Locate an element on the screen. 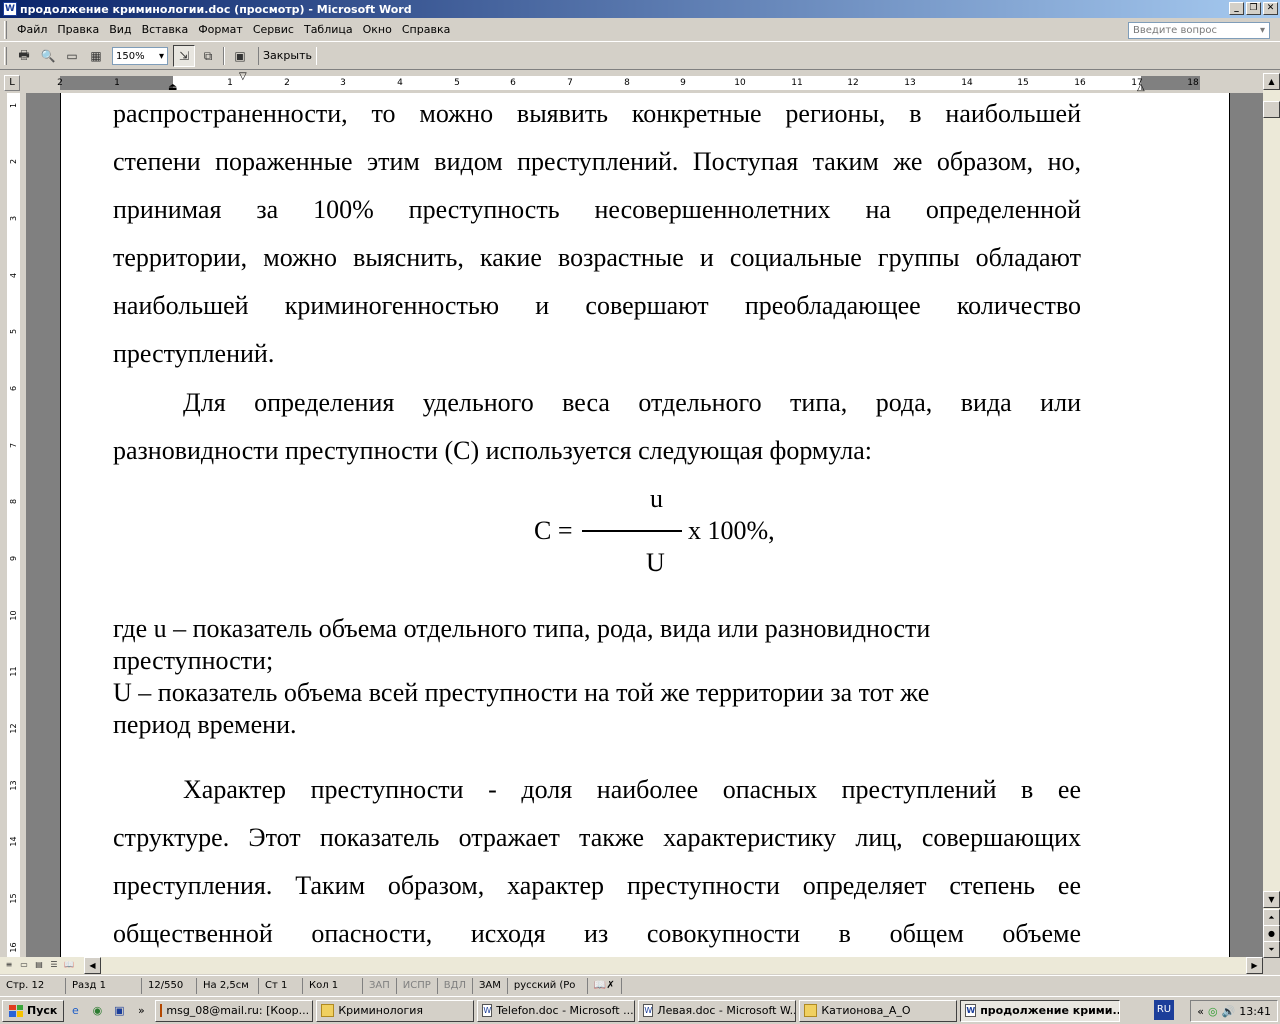 This screenshot has height=1024, width=1280. task-label: Катионова_А_О is located at coordinates (866, 1010).